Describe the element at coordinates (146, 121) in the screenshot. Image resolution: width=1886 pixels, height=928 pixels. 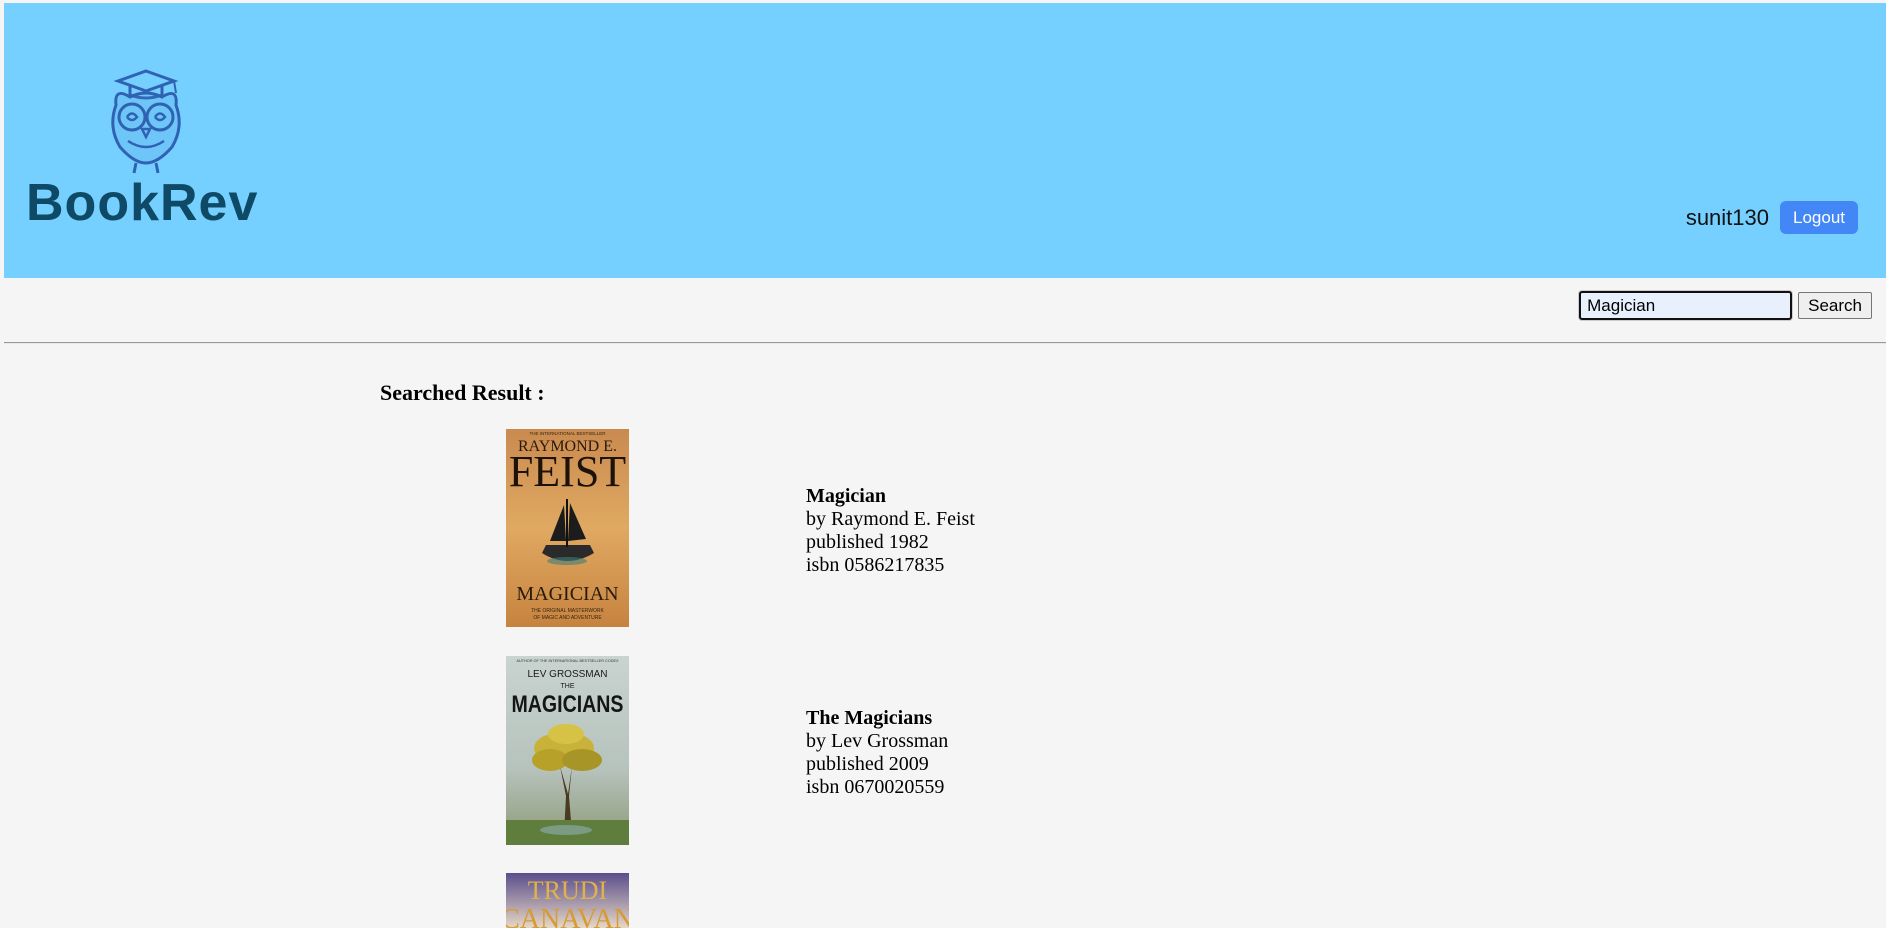
I see `owl-graduate-icon` at that location.